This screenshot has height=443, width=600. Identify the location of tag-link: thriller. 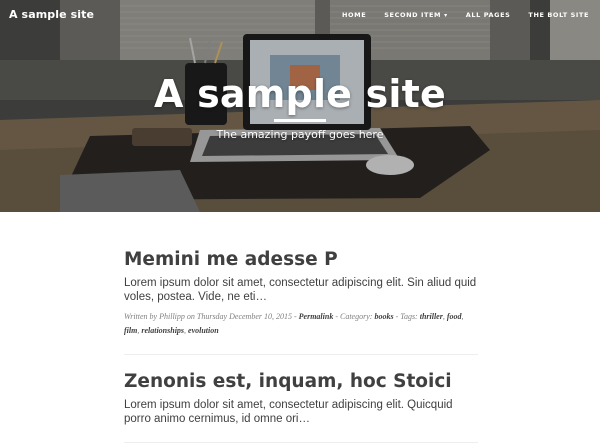
(431, 316).